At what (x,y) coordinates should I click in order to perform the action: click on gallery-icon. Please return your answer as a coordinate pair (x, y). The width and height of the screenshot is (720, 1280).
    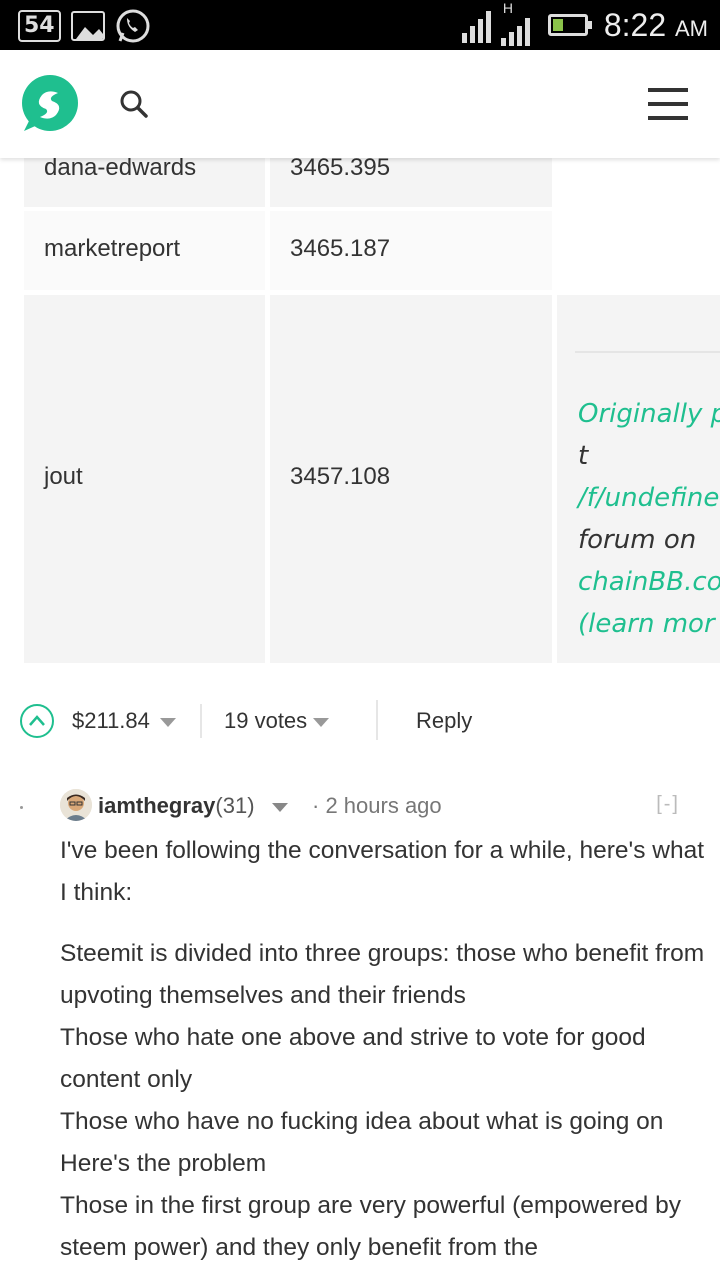
    Looking at the image, I should click on (87, 26).